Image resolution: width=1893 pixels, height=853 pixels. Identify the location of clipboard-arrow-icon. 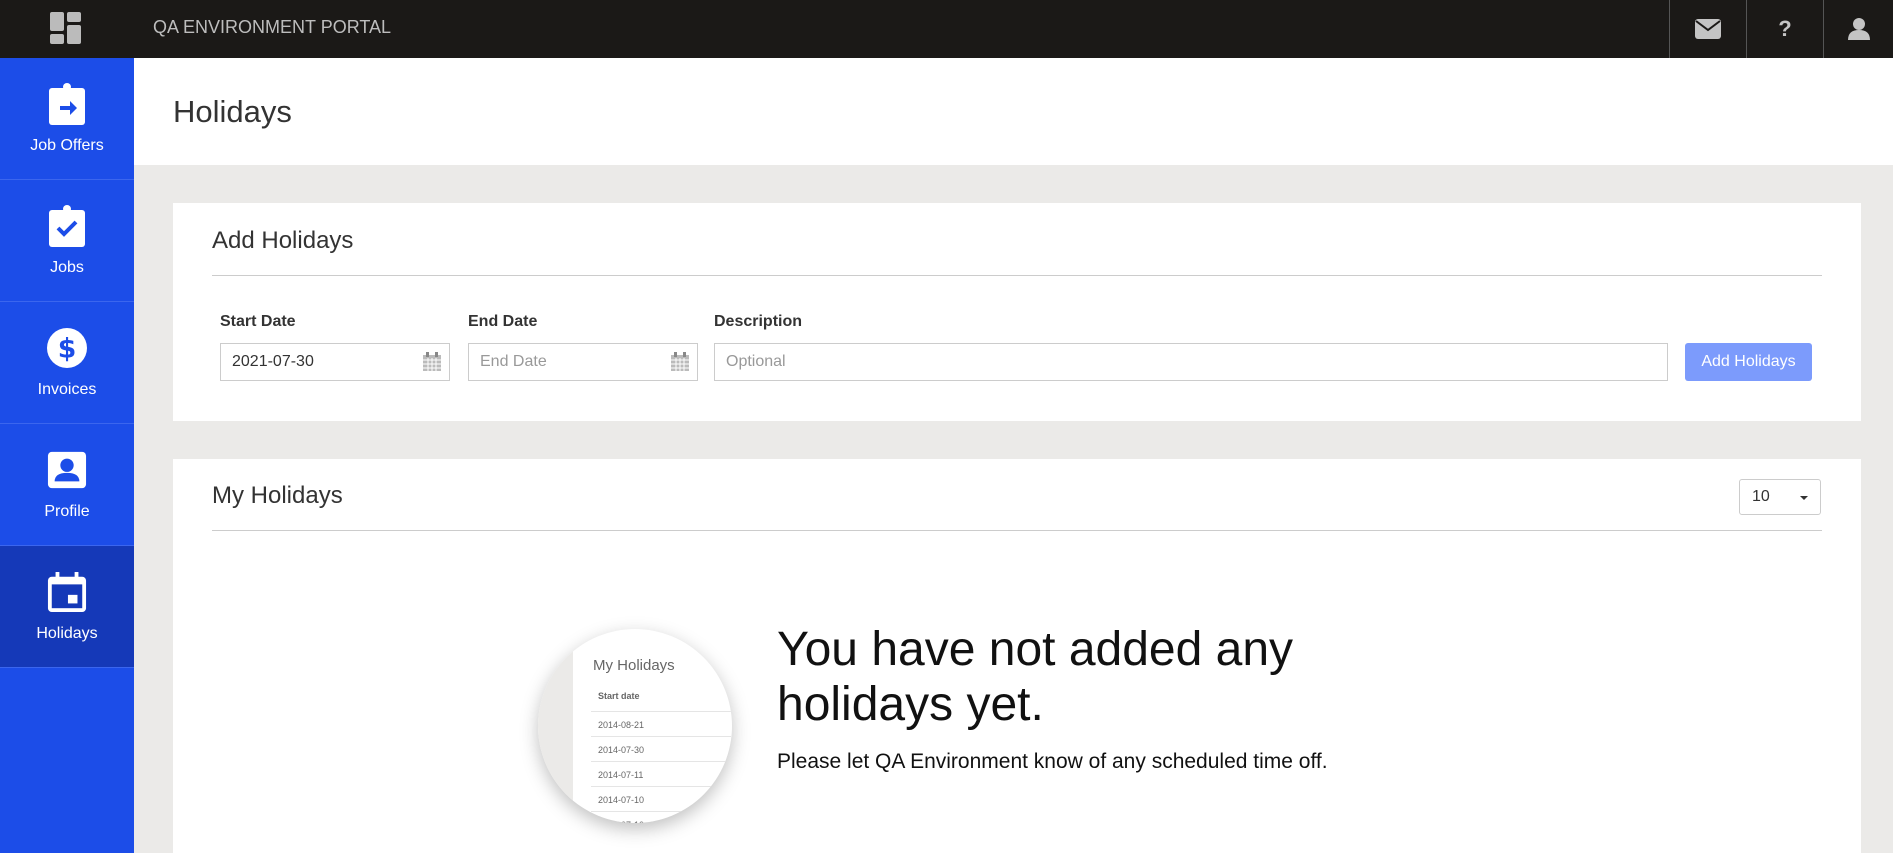
(67, 103).